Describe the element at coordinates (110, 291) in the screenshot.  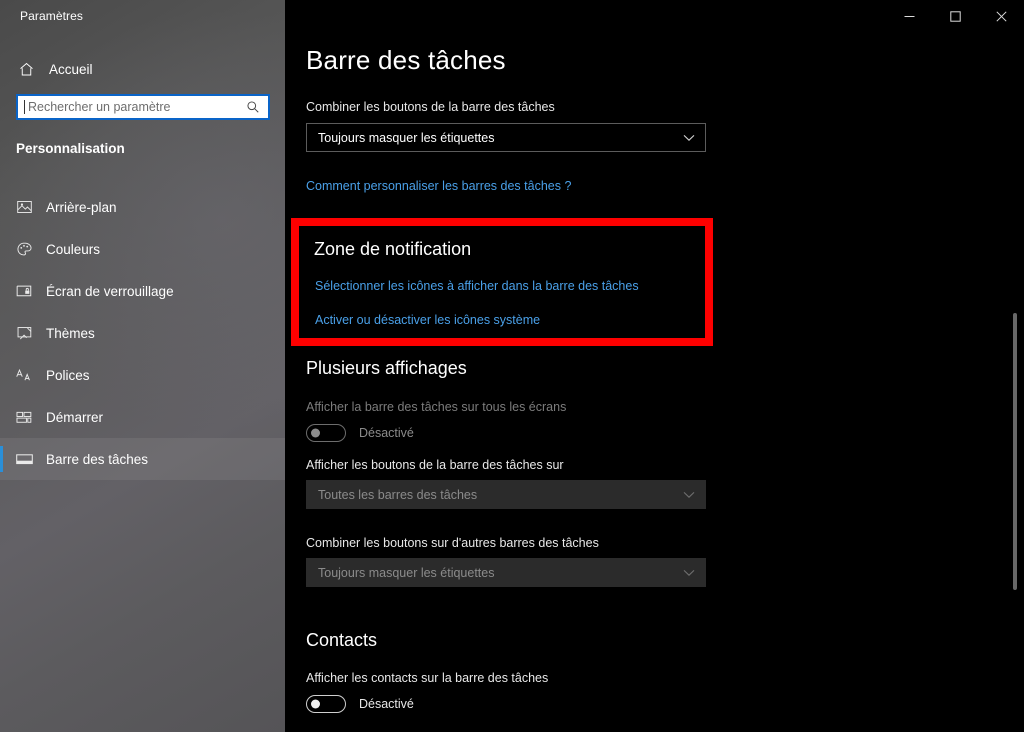
I see `sidebar-item-label: Écran de verrouillage` at that location.